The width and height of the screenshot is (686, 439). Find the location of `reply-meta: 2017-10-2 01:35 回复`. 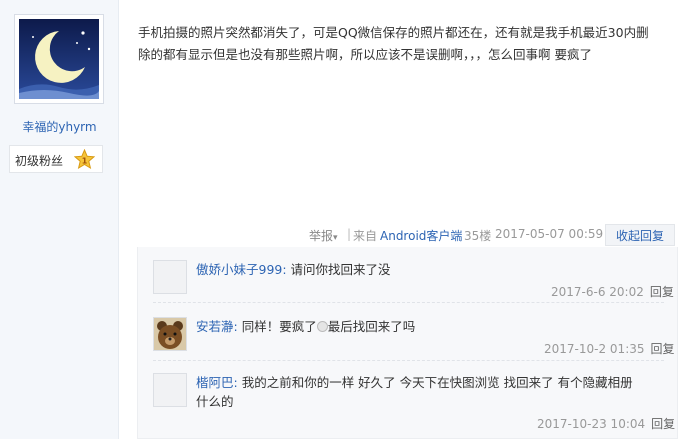

reply-meta: 2017-10-2 01:35 回复 is located at coordinates (609, 348).